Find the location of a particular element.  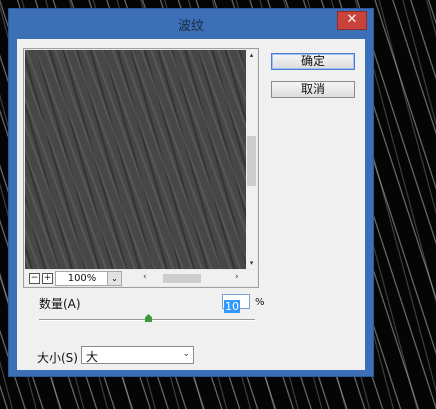

zoom-dropdown-icon: ⌄ is located at coordinates (114, 278).